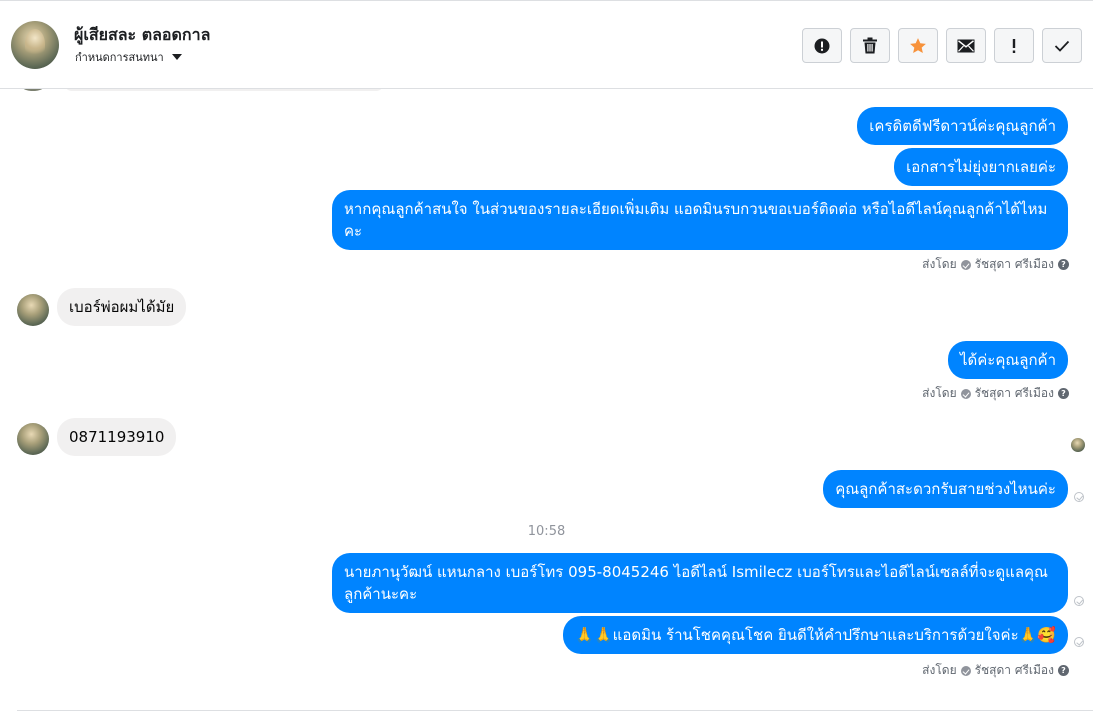  I want to click on spam-button, so click(822, 45).